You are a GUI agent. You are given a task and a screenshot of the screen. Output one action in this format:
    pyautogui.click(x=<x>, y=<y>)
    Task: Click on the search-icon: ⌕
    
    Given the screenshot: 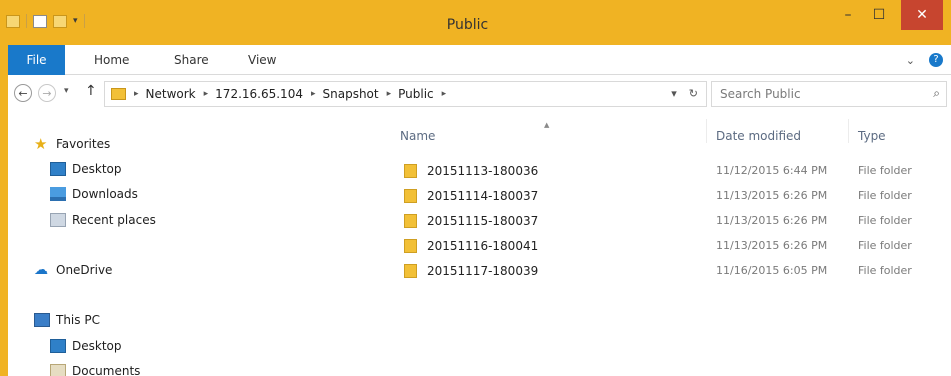 What is the action you would take?
    pyautogui.click(x=936, y=93)
    